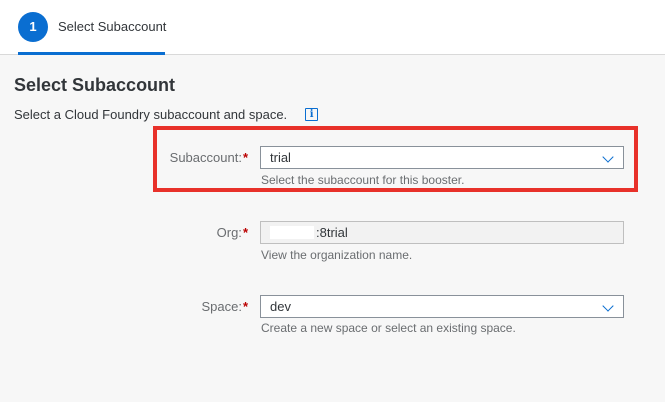 This screenshot has width=665, height=402. Describe the element at coordinates (332, 232) in the screenshot. I see `org-value: :8trial` at that location.